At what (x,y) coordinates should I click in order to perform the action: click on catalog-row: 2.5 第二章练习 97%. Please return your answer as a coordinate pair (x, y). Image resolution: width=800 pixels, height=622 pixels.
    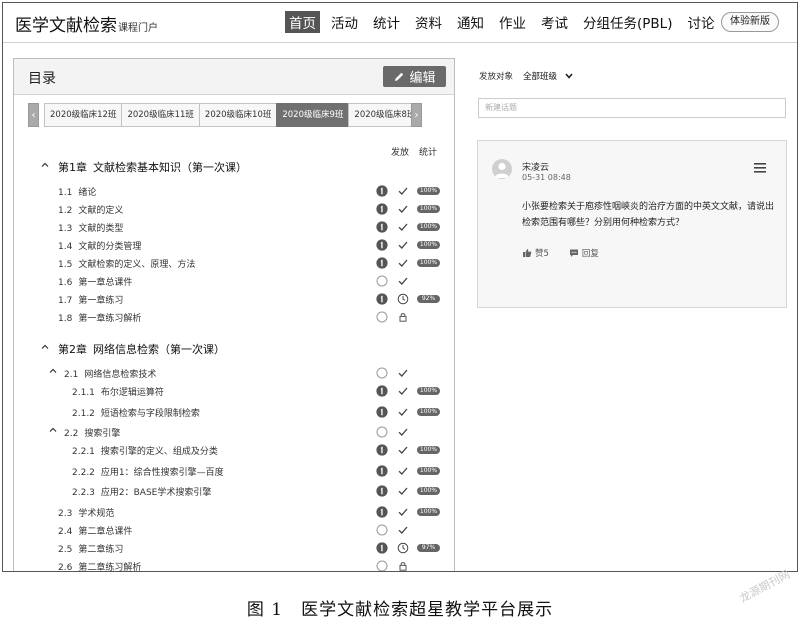
    Looking at the image, I should click on (234, 549).